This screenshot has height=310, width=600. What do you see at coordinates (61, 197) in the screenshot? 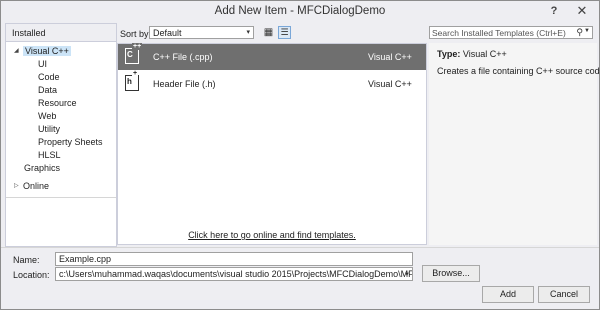
I see `tree-divider` at bounding box center [61, 197].